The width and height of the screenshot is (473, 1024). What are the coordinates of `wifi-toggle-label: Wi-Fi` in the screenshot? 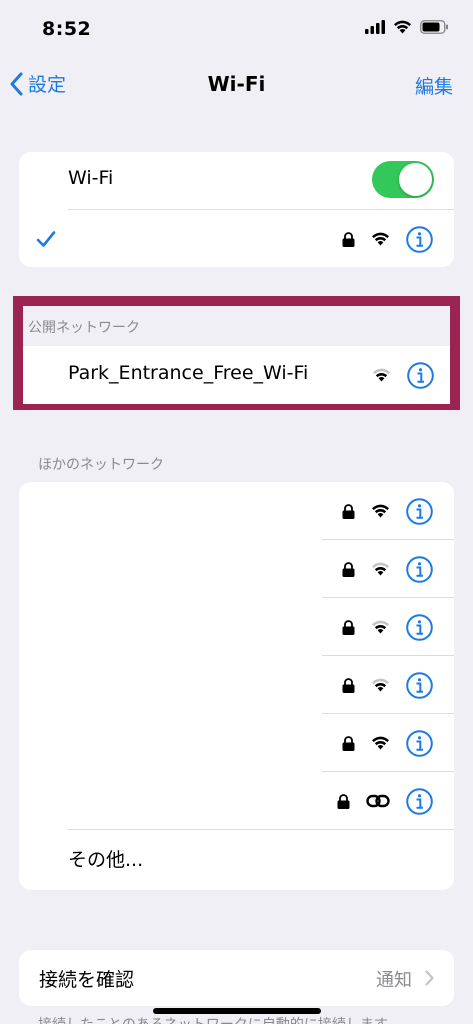 It's located at (91, 178).